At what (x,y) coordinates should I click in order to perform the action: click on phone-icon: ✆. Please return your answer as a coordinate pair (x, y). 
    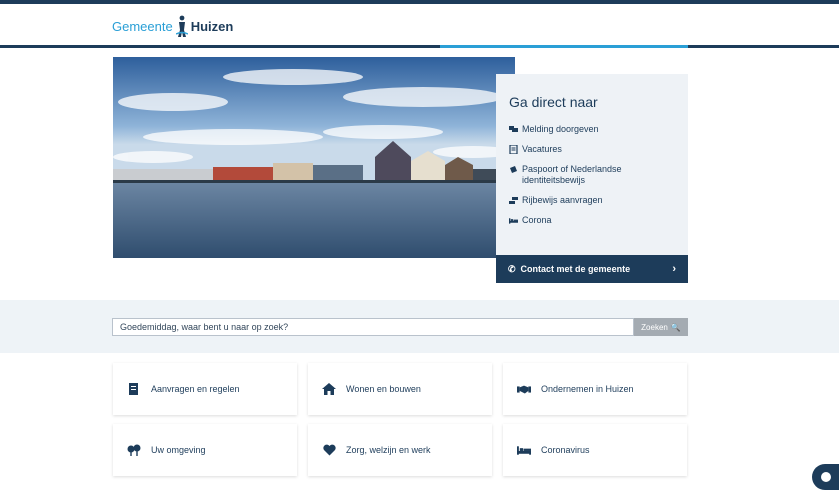
    Looking at the image, I should click on (512, 268).